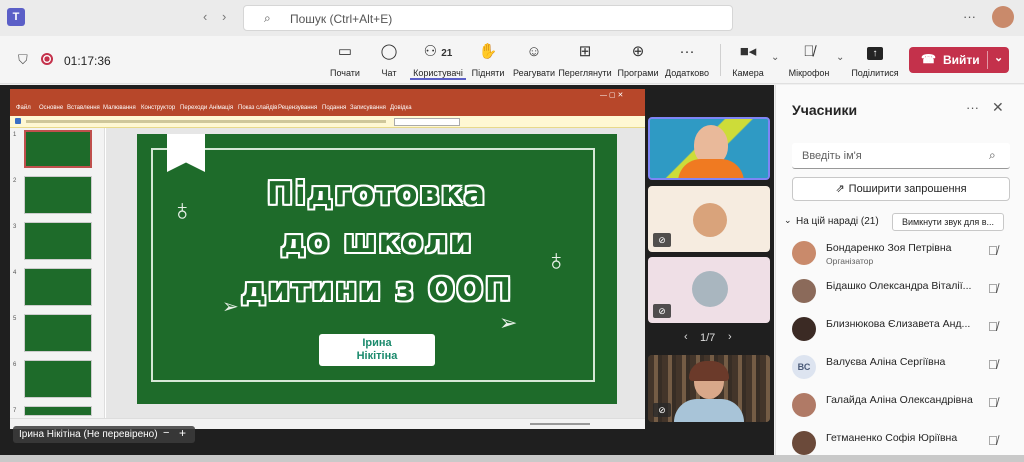  I want to click on next-page-icon: ›, so click(730, 337).